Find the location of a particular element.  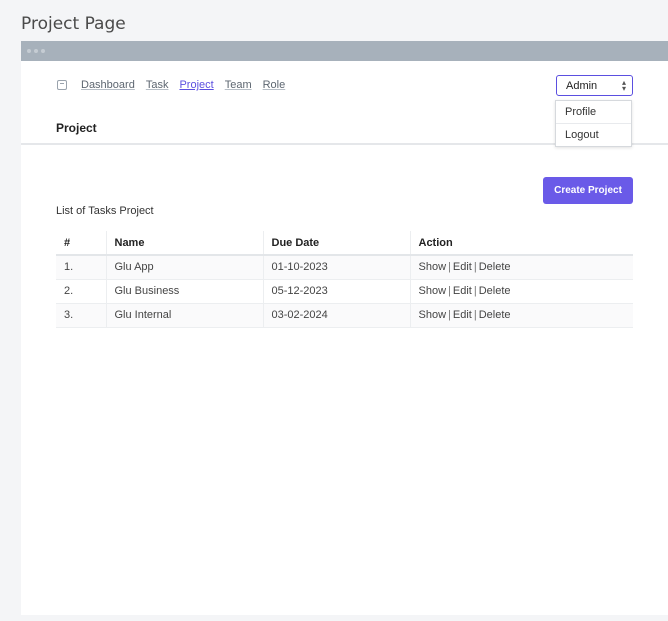

list-title: List of Tasks Project is located at coordinates (105, 211).